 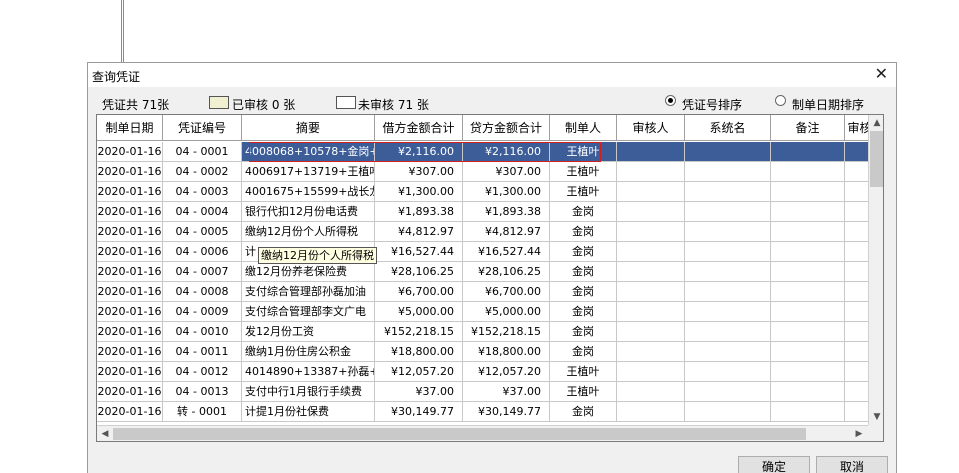 What do you see at coordinates (808, 128) in the screenshot?
I see `column-header-remark: 备注` at bounding box center [808, 128].